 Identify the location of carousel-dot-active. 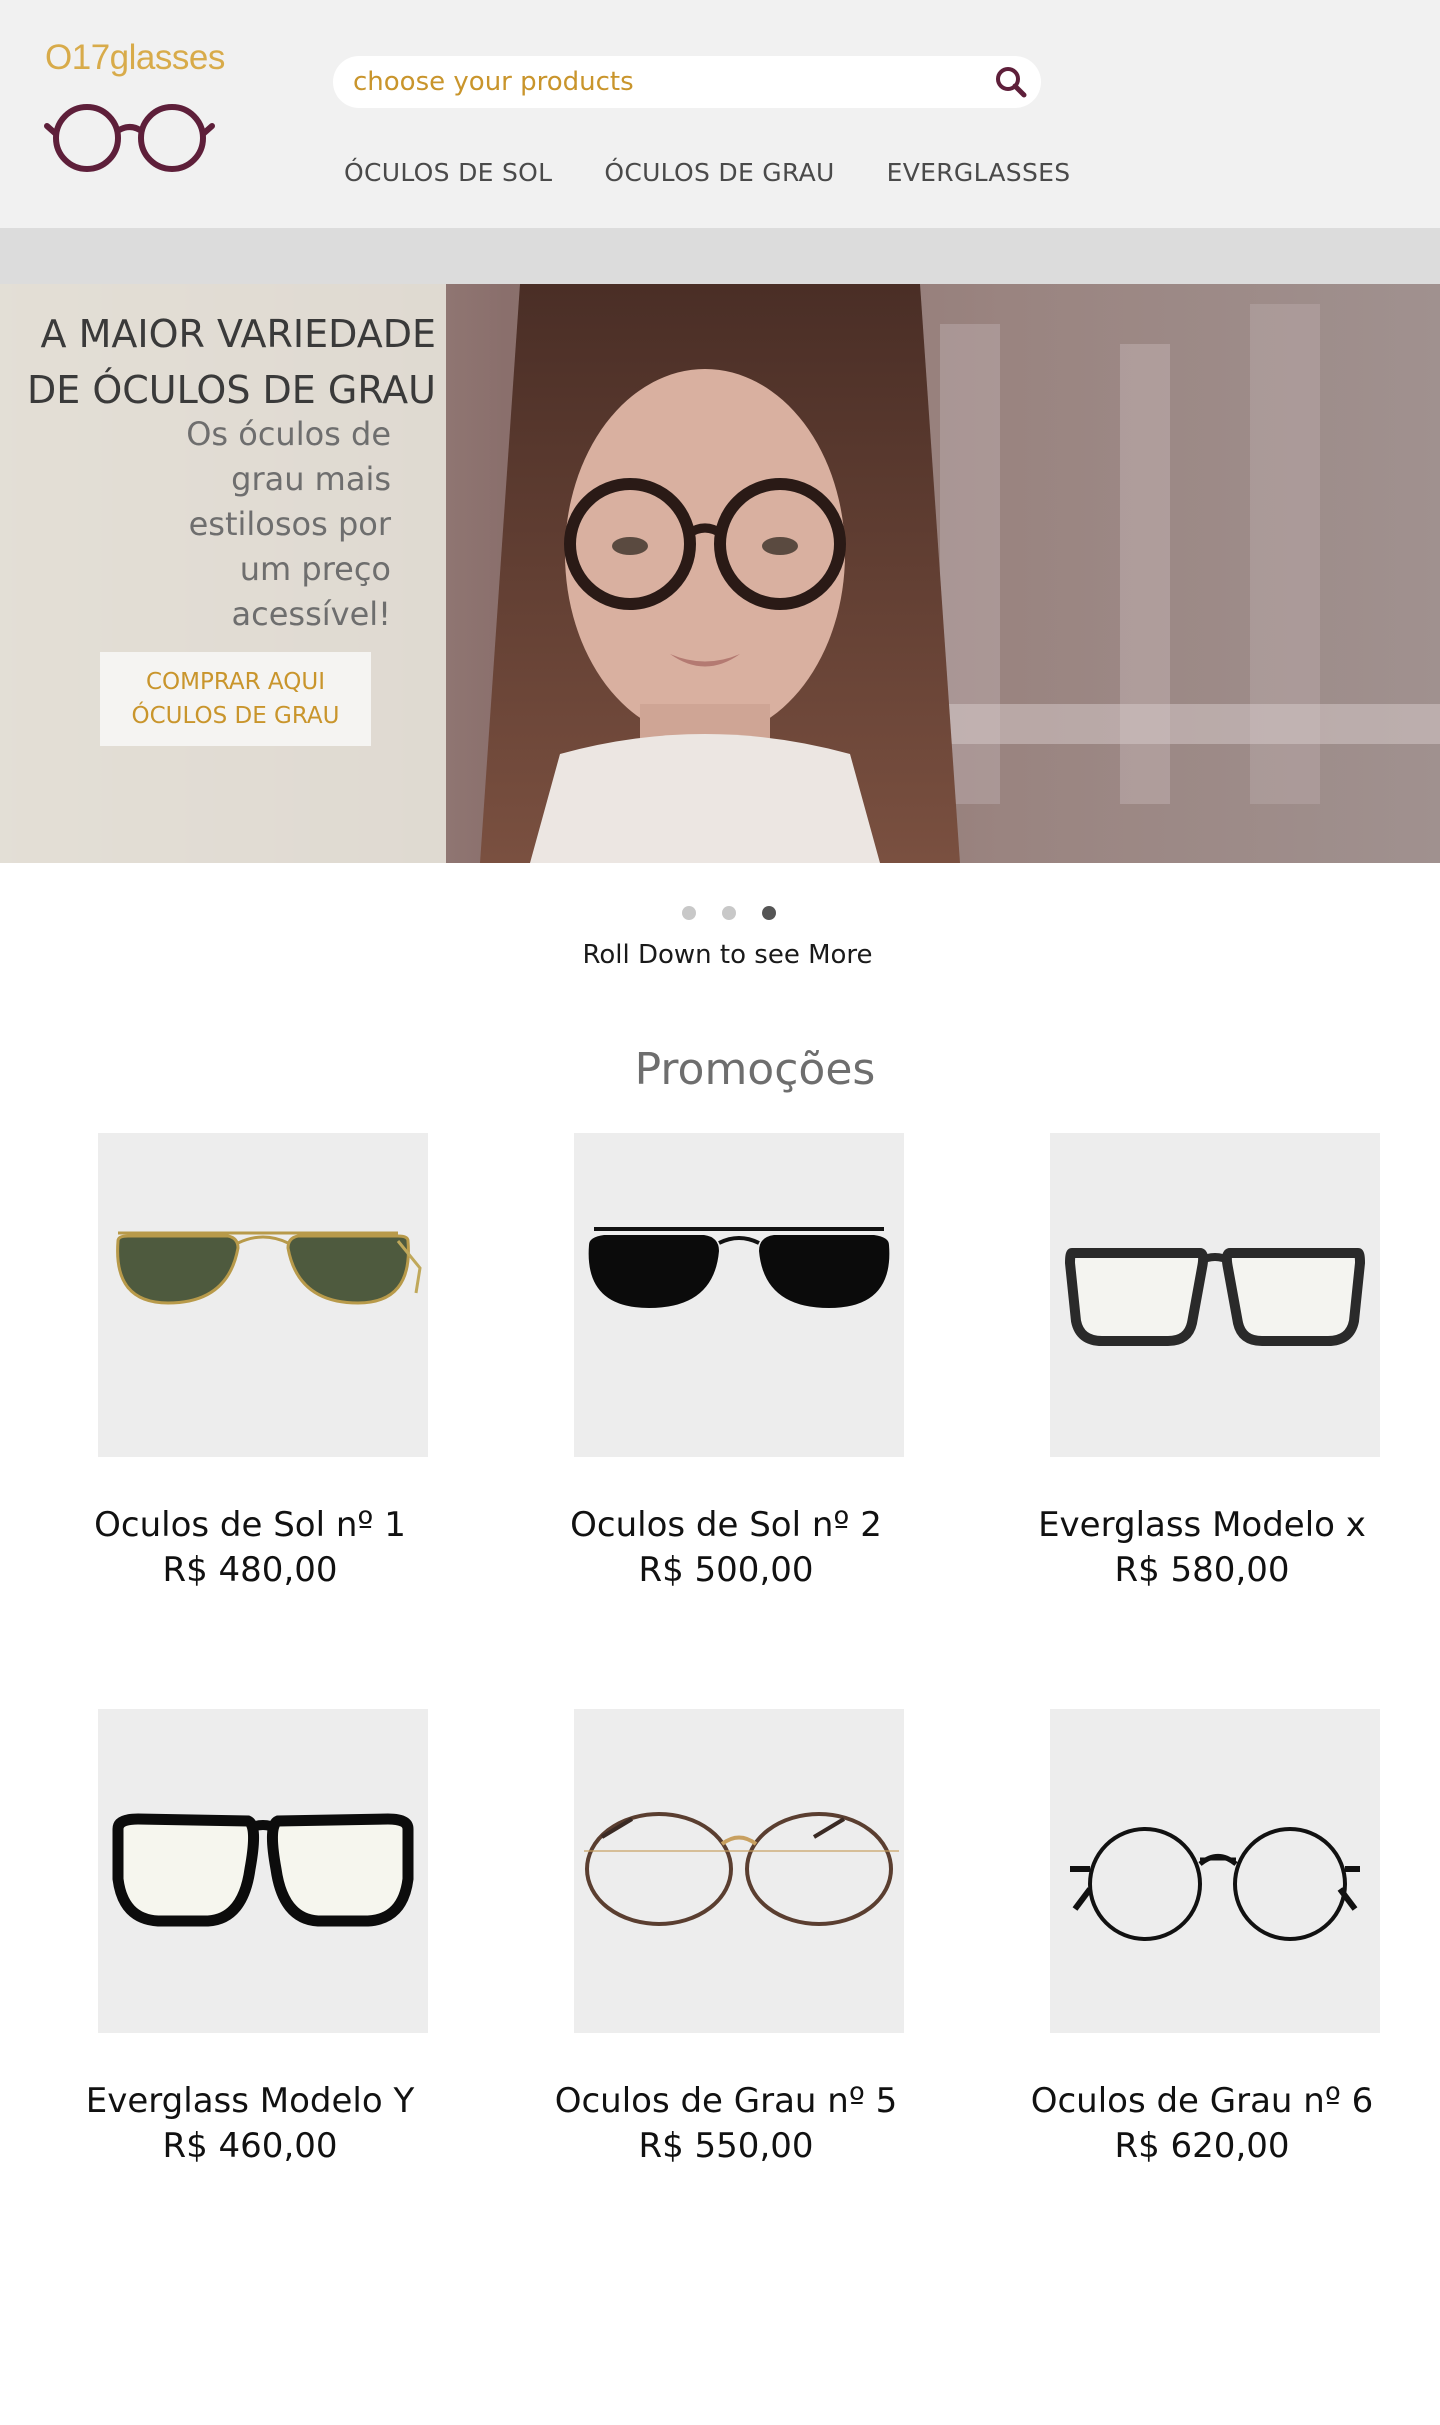
(769, 913).